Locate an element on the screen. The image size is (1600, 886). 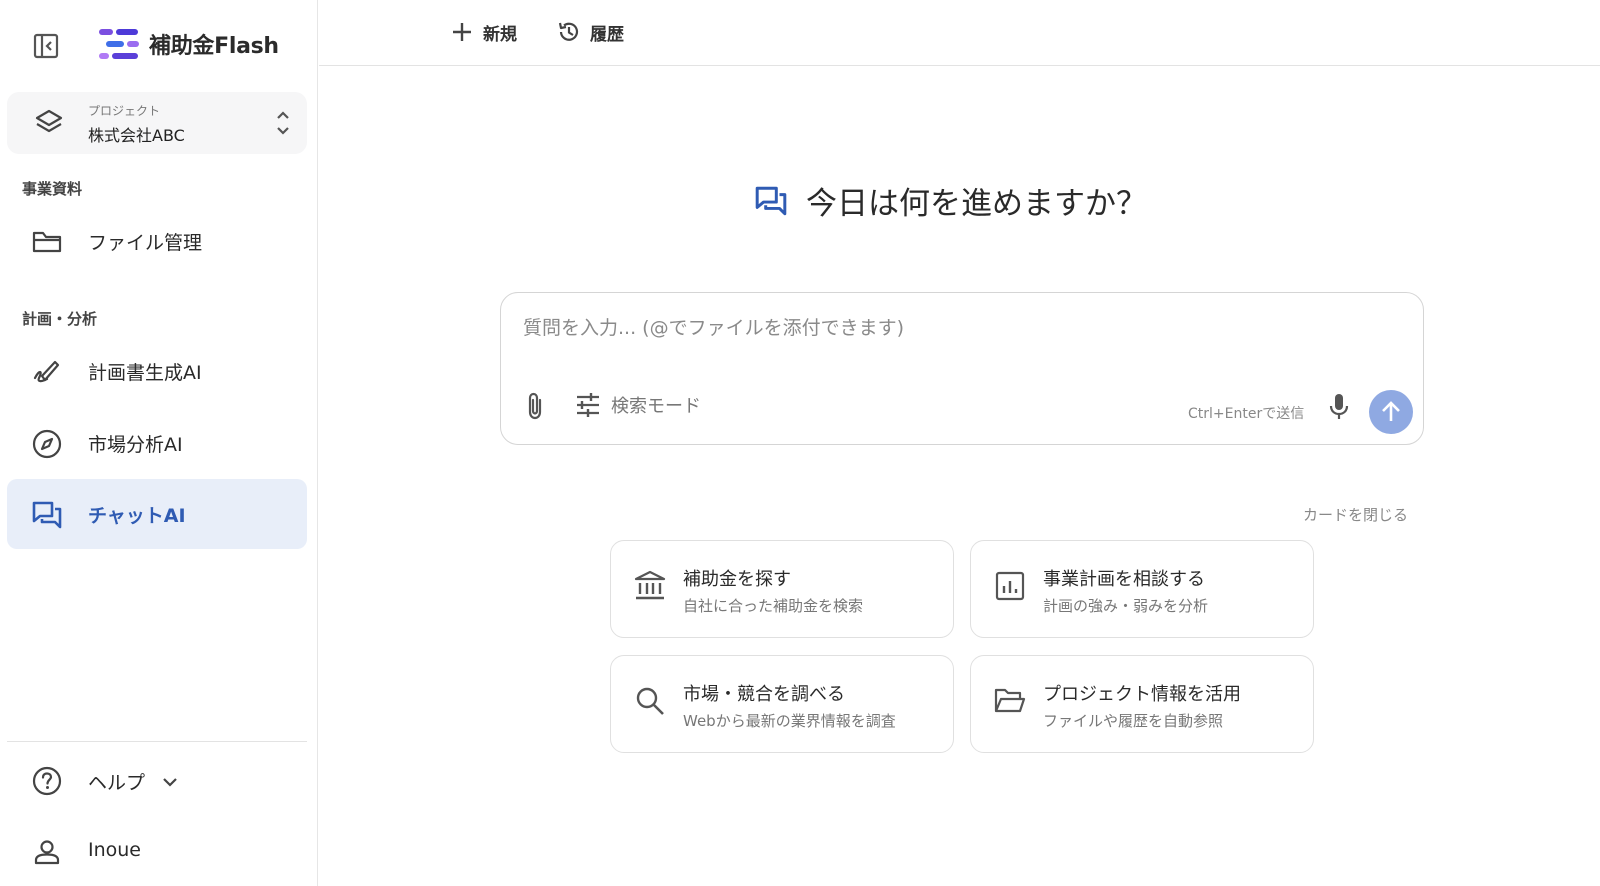
plus-icon is located at coordinates (462, 32).